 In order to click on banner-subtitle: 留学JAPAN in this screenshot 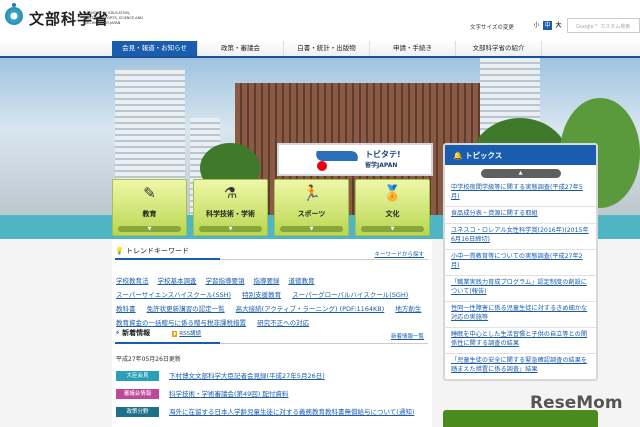, I will do `click(381, 165)`.